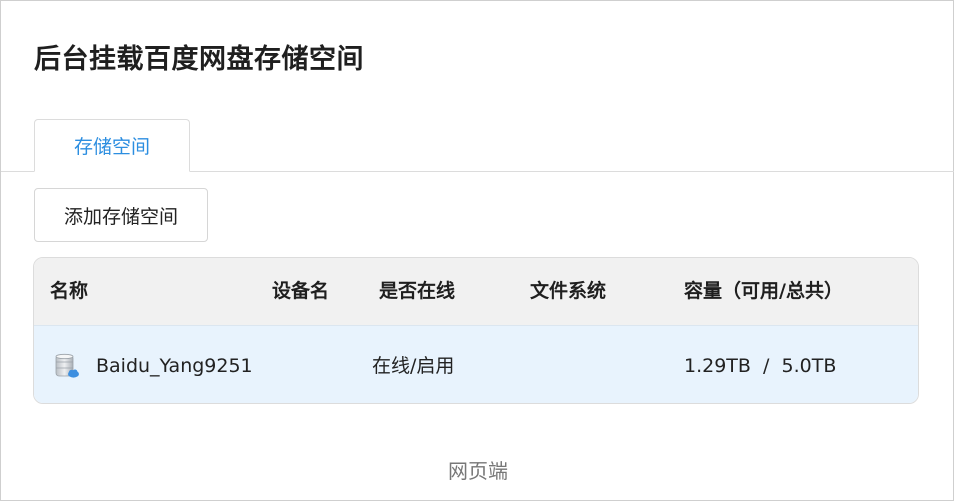 The image size is (954, 501). I want to click on table-header: 名称 设备名 是否在线 文件系统 容量（可用/总共）, so click(476, 291).